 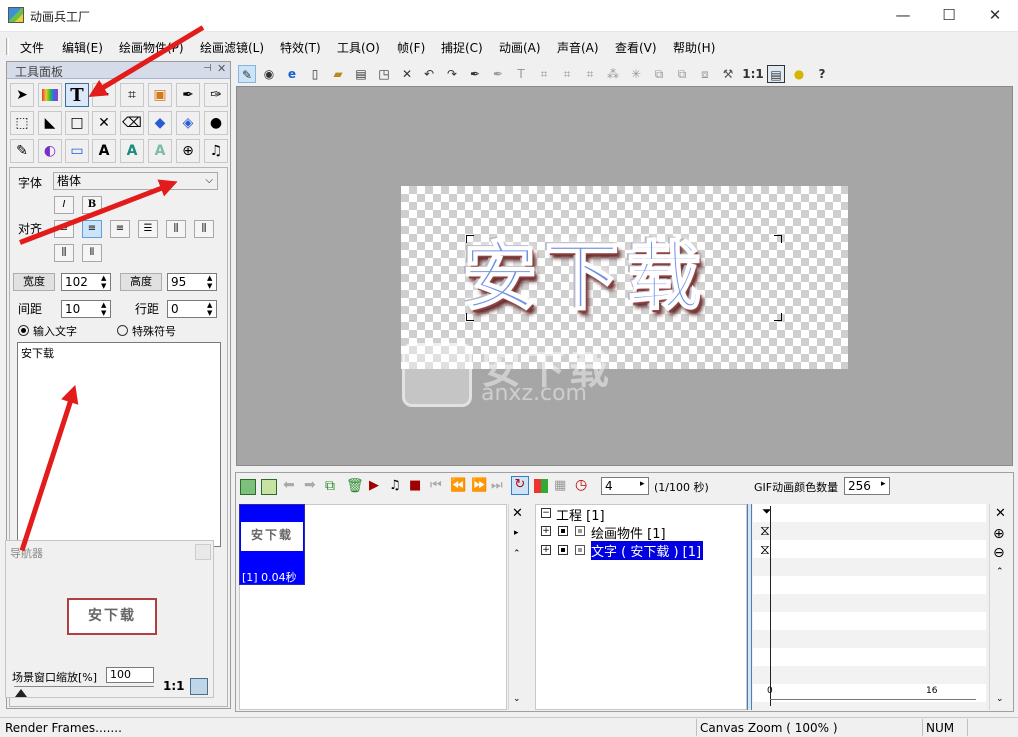 What do you see at coordinates (119, 444) in the screenshot?
I see `text-input-area: 安下载` at bounding box center [119, 444].